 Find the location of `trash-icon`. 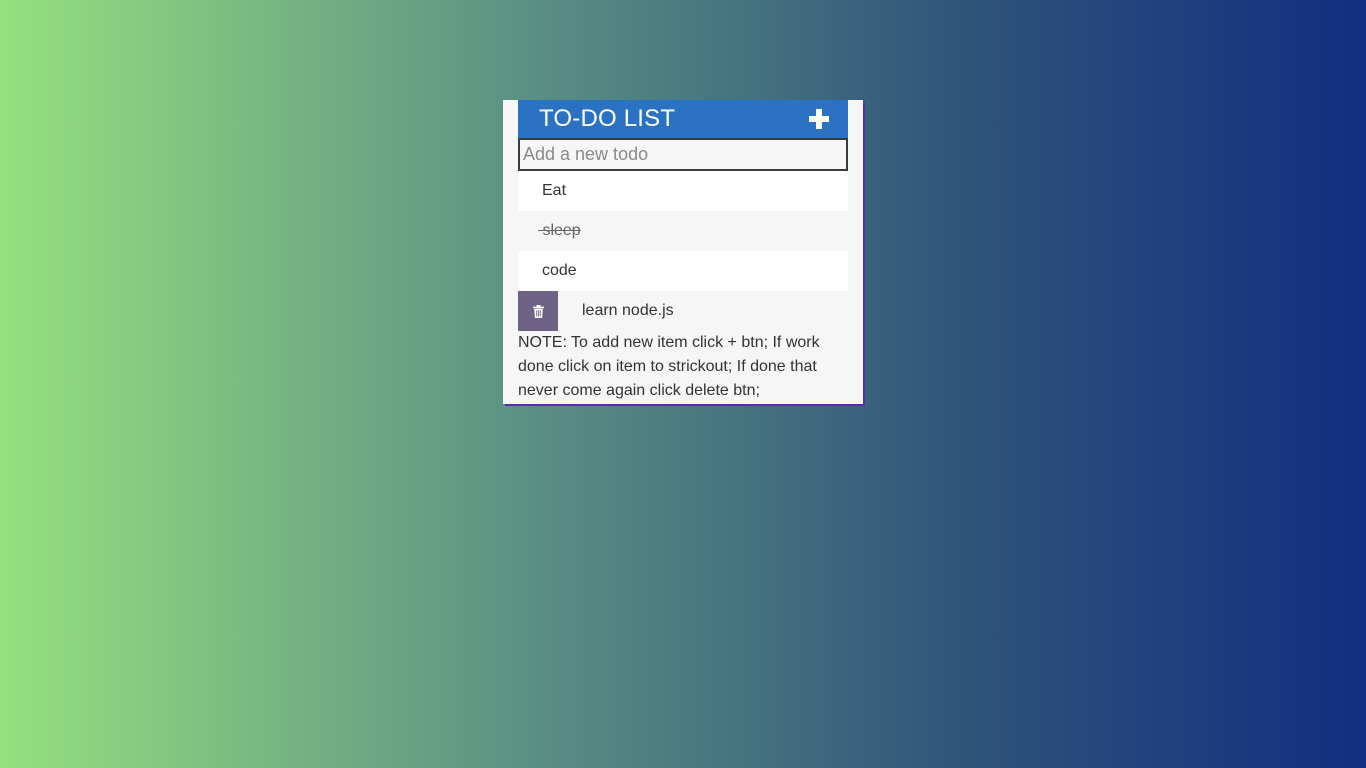

trash-icon is located at coordinates (538, 311).